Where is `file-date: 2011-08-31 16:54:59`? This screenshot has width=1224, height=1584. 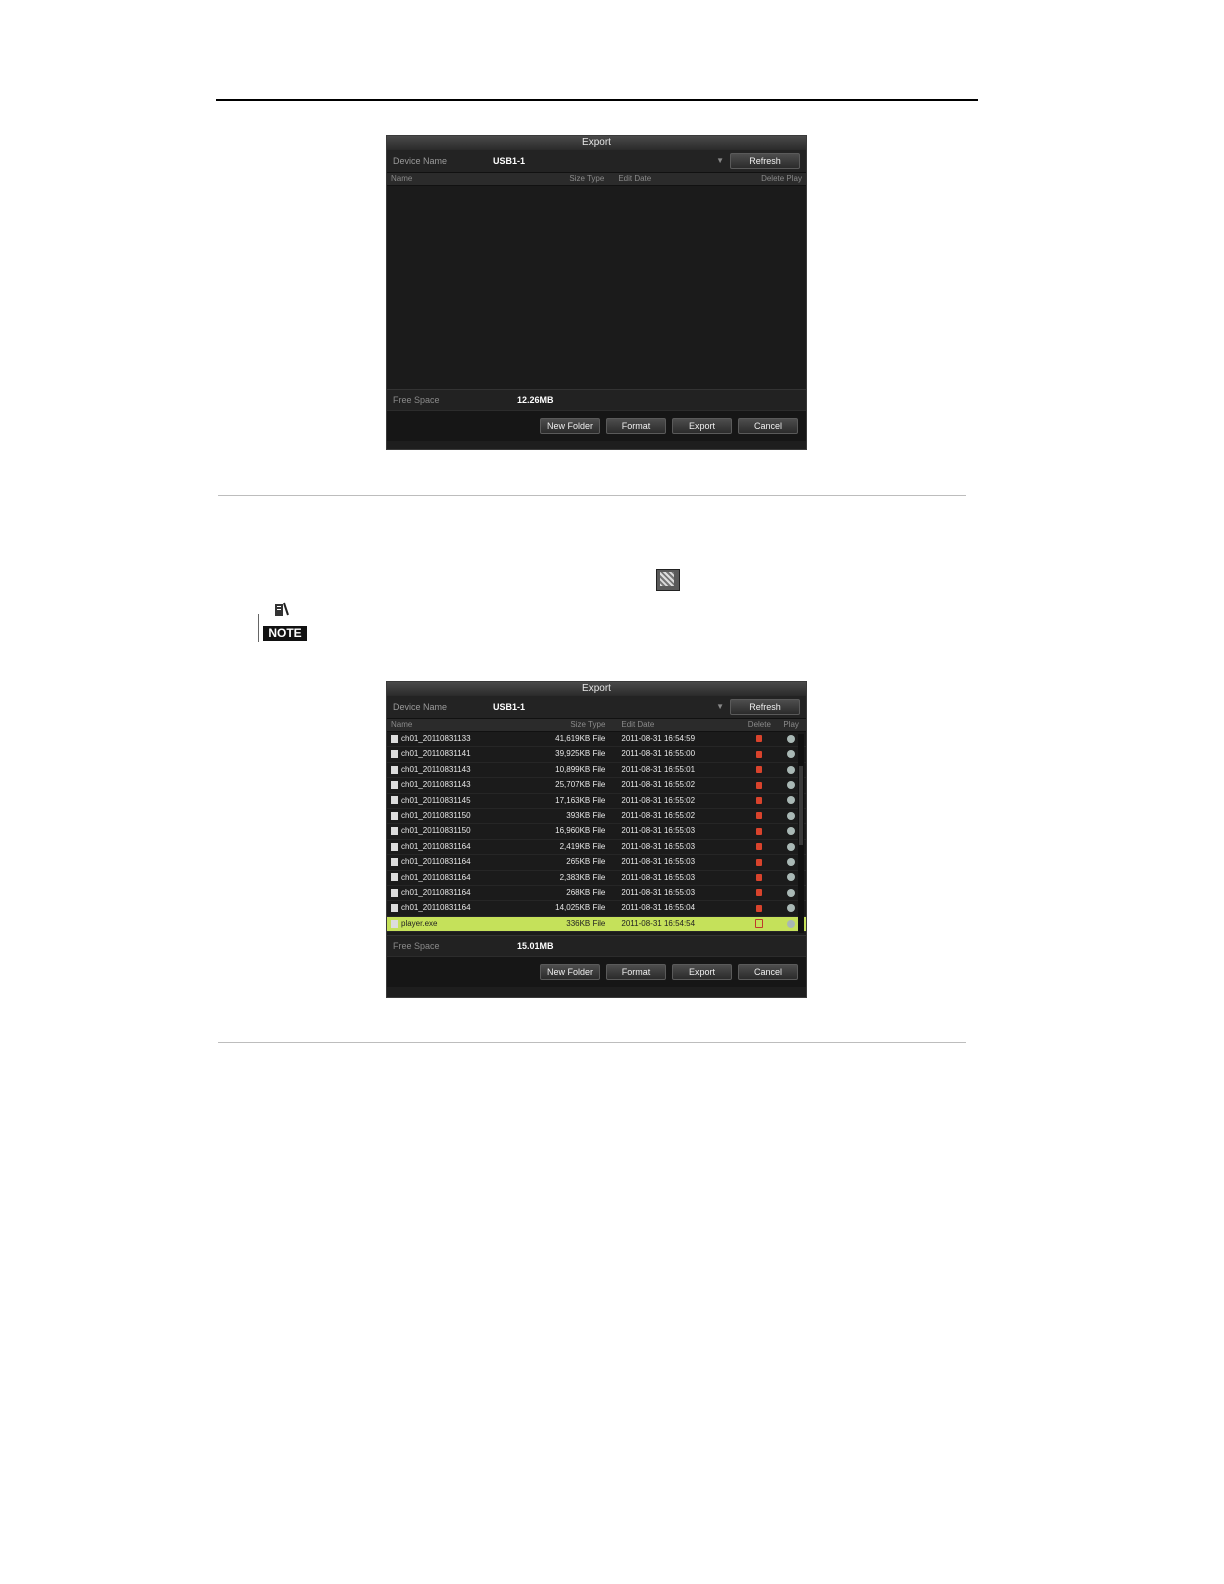 file-date: 2011-08-31 16:54:59 is located at coordinates (658, 738).